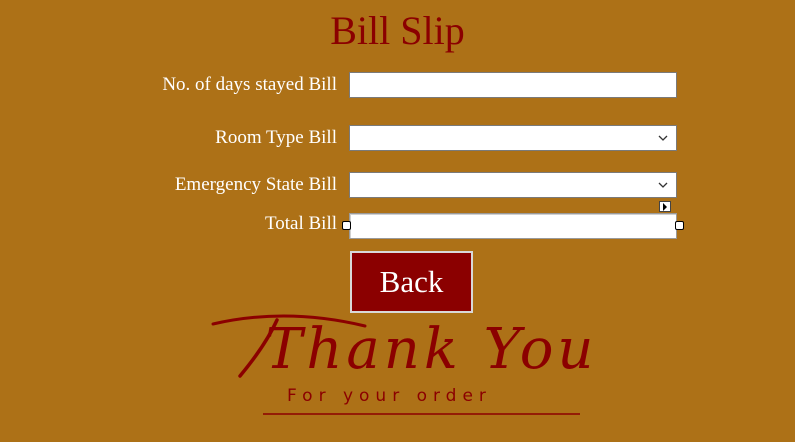  What do you see at coordinates (249, 84) in the screenshot?
I see `days-stayed-label: No. of days stayed Bill` at bounding box center [249, 84].